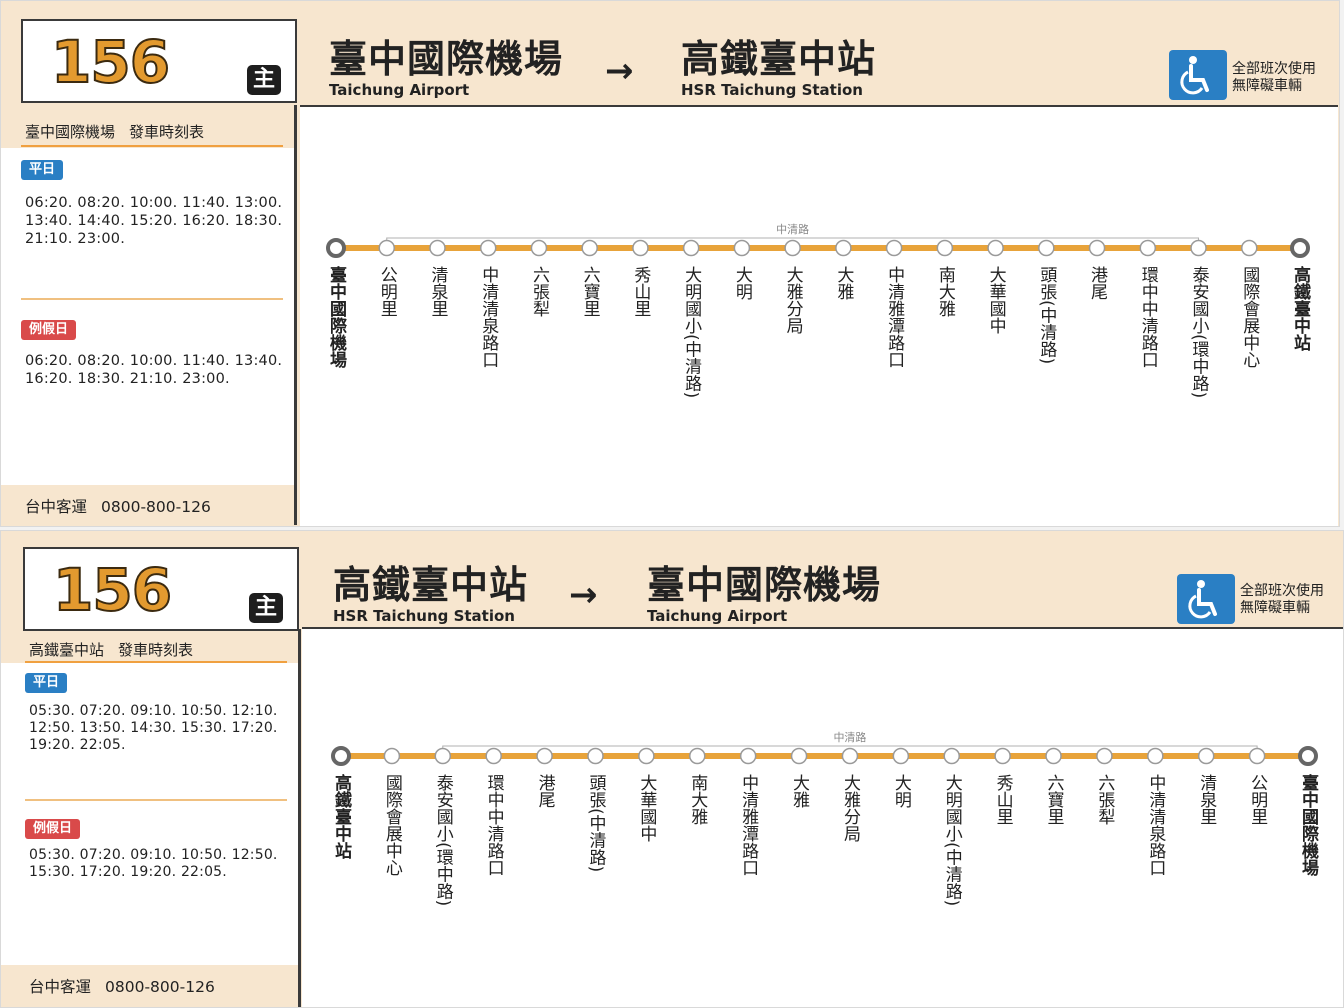 The width and height of the screenshot is (1344, 1008). What do you see at coordinates (49, 330) in the screenshot?
I see `holiday-tag: 例假日` at bounding box center [49, 330].